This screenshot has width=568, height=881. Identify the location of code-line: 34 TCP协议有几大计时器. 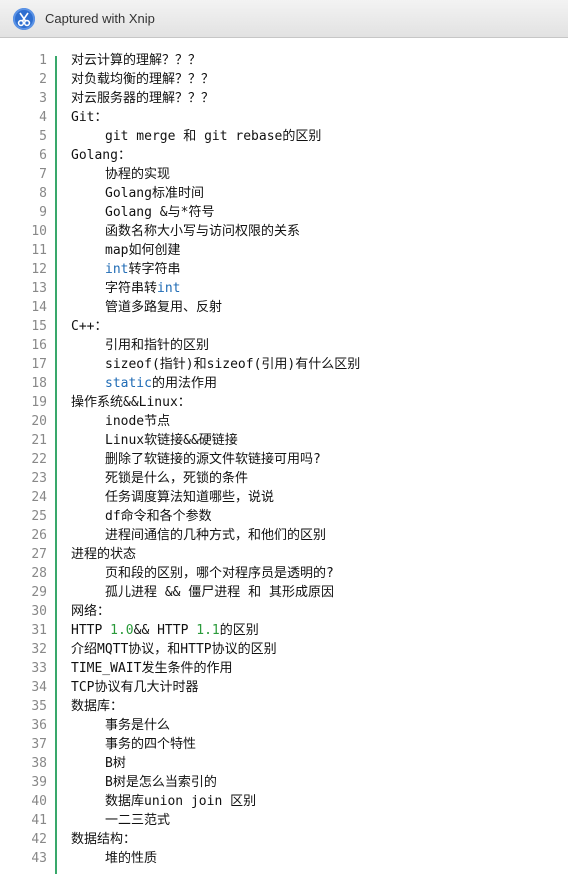
(284, 687).